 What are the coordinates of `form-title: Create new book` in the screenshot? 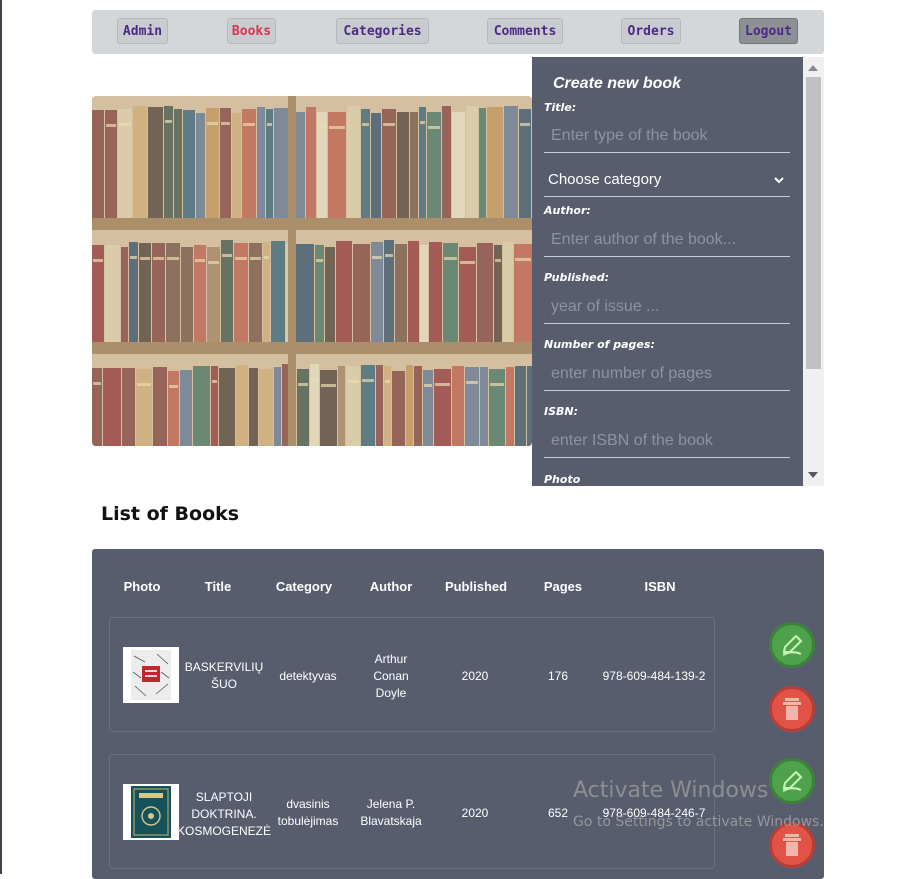 It's located at (617, 83).